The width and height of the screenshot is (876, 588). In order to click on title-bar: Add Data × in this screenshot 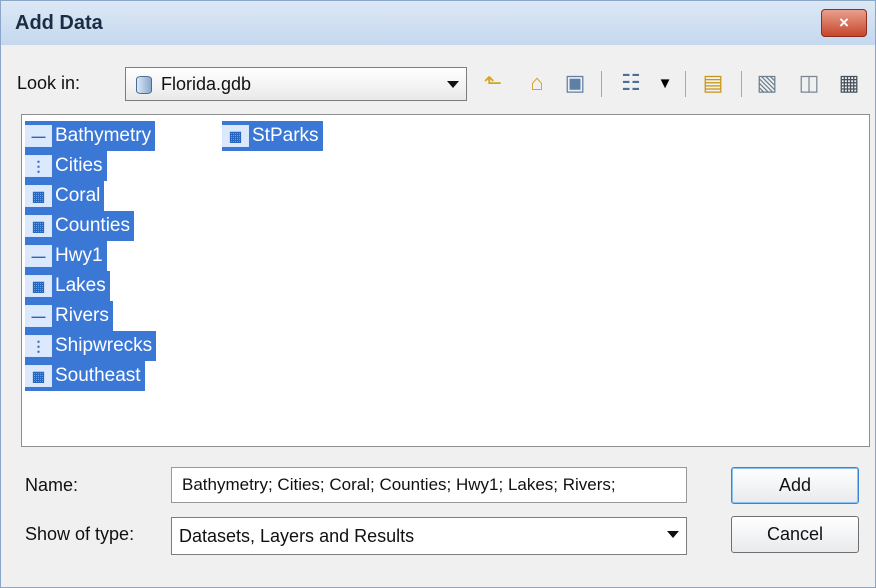, I will do `click(438, 23)`.